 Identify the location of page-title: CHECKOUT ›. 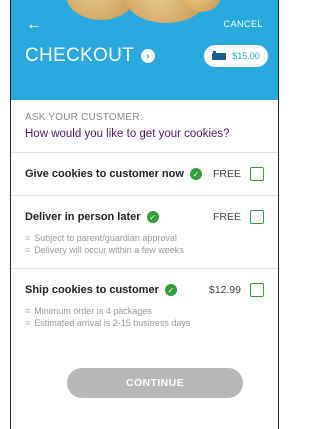
(90, 56).